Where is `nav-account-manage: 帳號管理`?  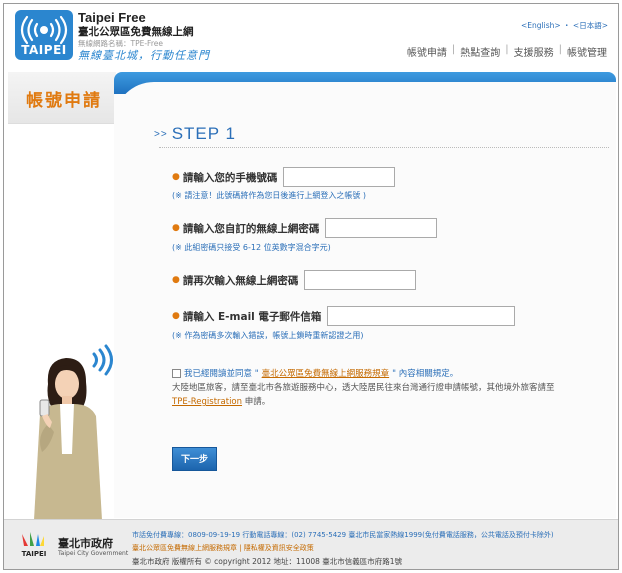
nav-account-manage: 帳號管理 is located at coordinates (587, 51).